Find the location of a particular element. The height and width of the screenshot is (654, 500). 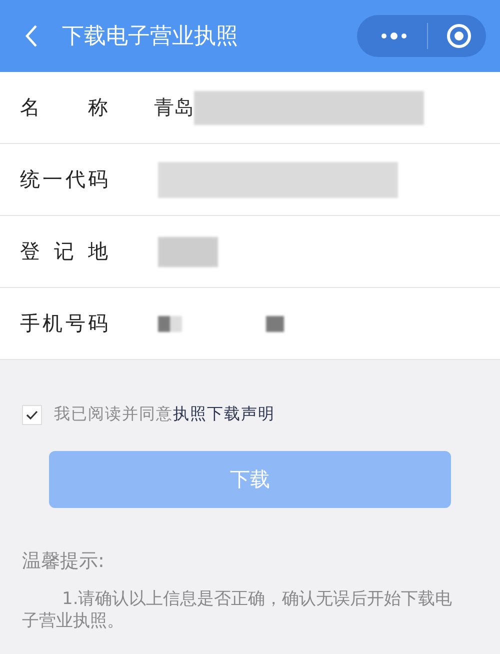

tip-text: 1.请确认以上信息是否正确，确认无误后开始下载电子营业执照。 is located at coordinates (238, 610).